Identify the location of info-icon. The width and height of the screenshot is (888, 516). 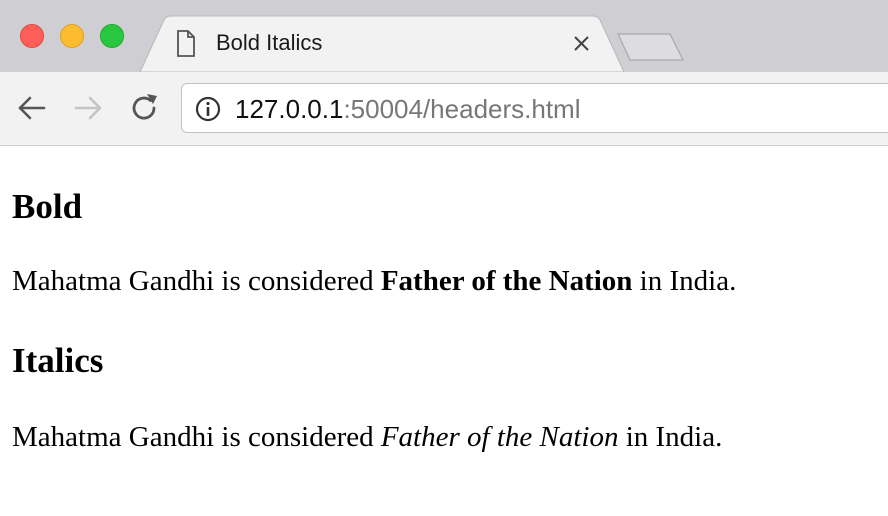
(208, 109).